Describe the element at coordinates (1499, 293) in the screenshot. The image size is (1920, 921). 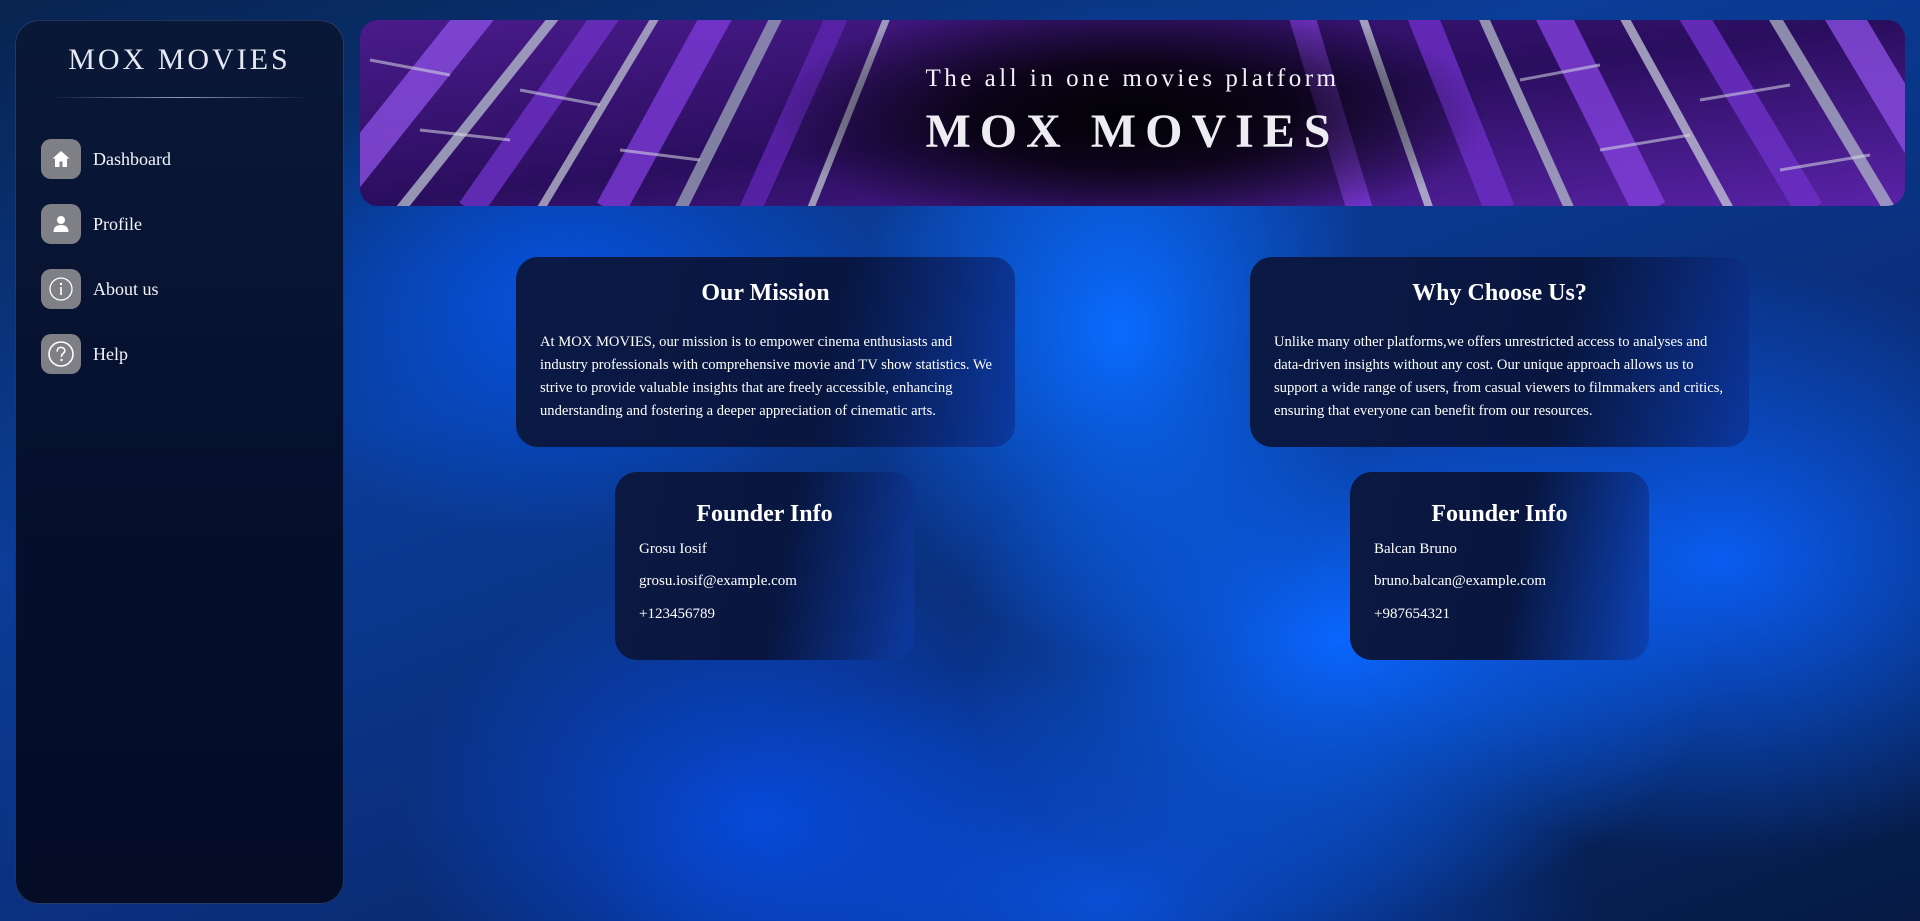
I see `why-title: Why Choose Us?` at that location.